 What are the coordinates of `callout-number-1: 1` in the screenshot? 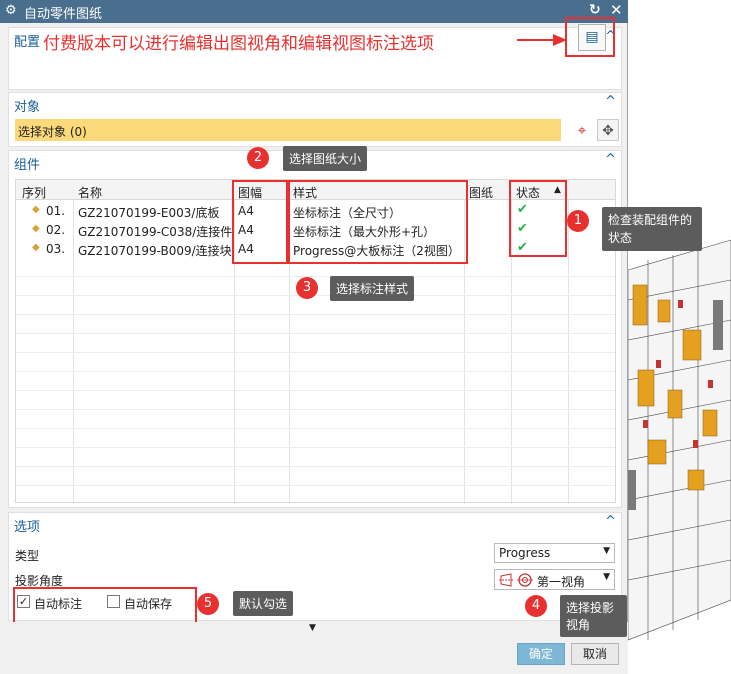 It's located at (578, 221).